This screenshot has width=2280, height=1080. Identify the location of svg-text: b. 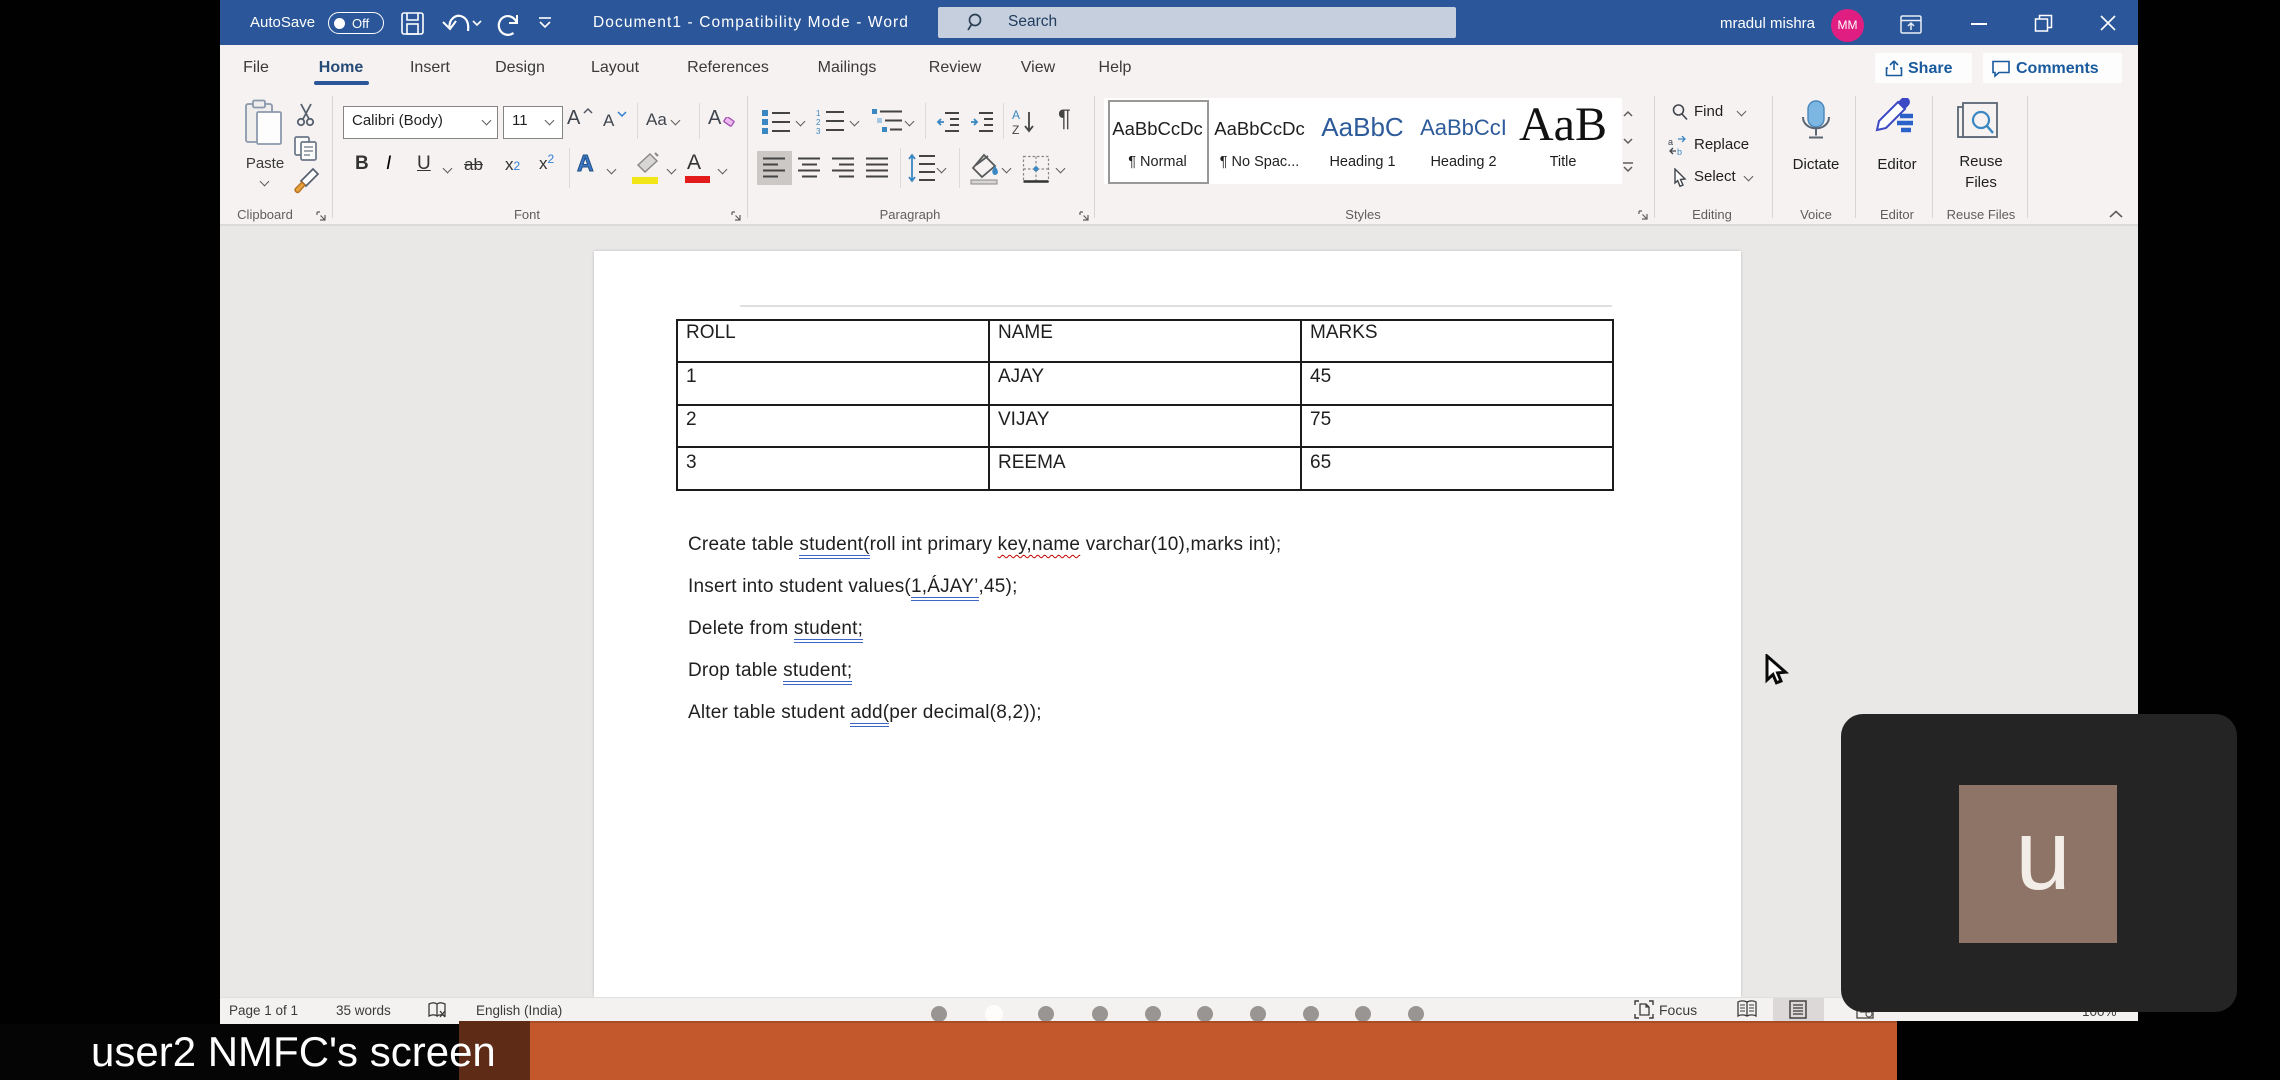
(1679, 151).